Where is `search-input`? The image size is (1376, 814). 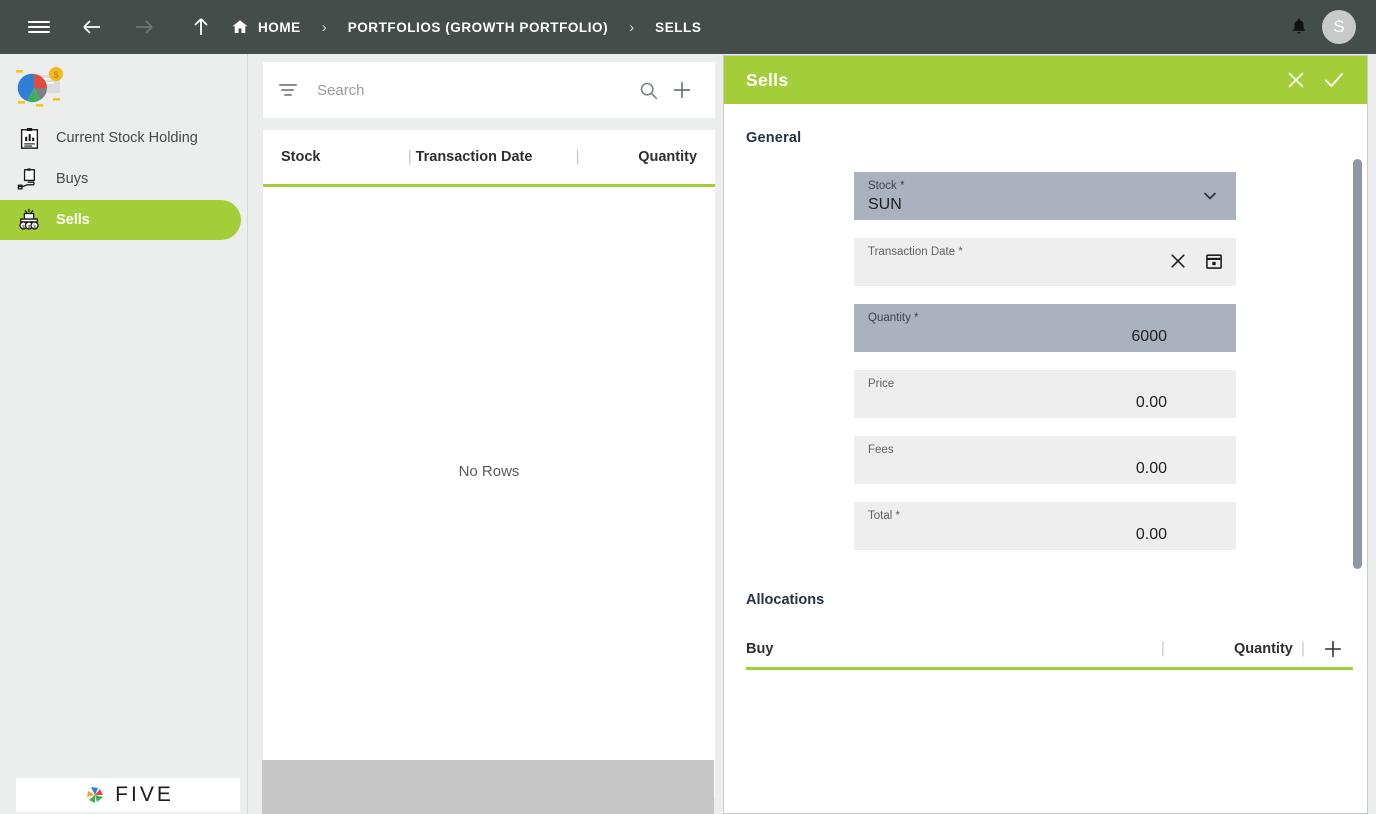 search-input is located at coordinates (474, 90).